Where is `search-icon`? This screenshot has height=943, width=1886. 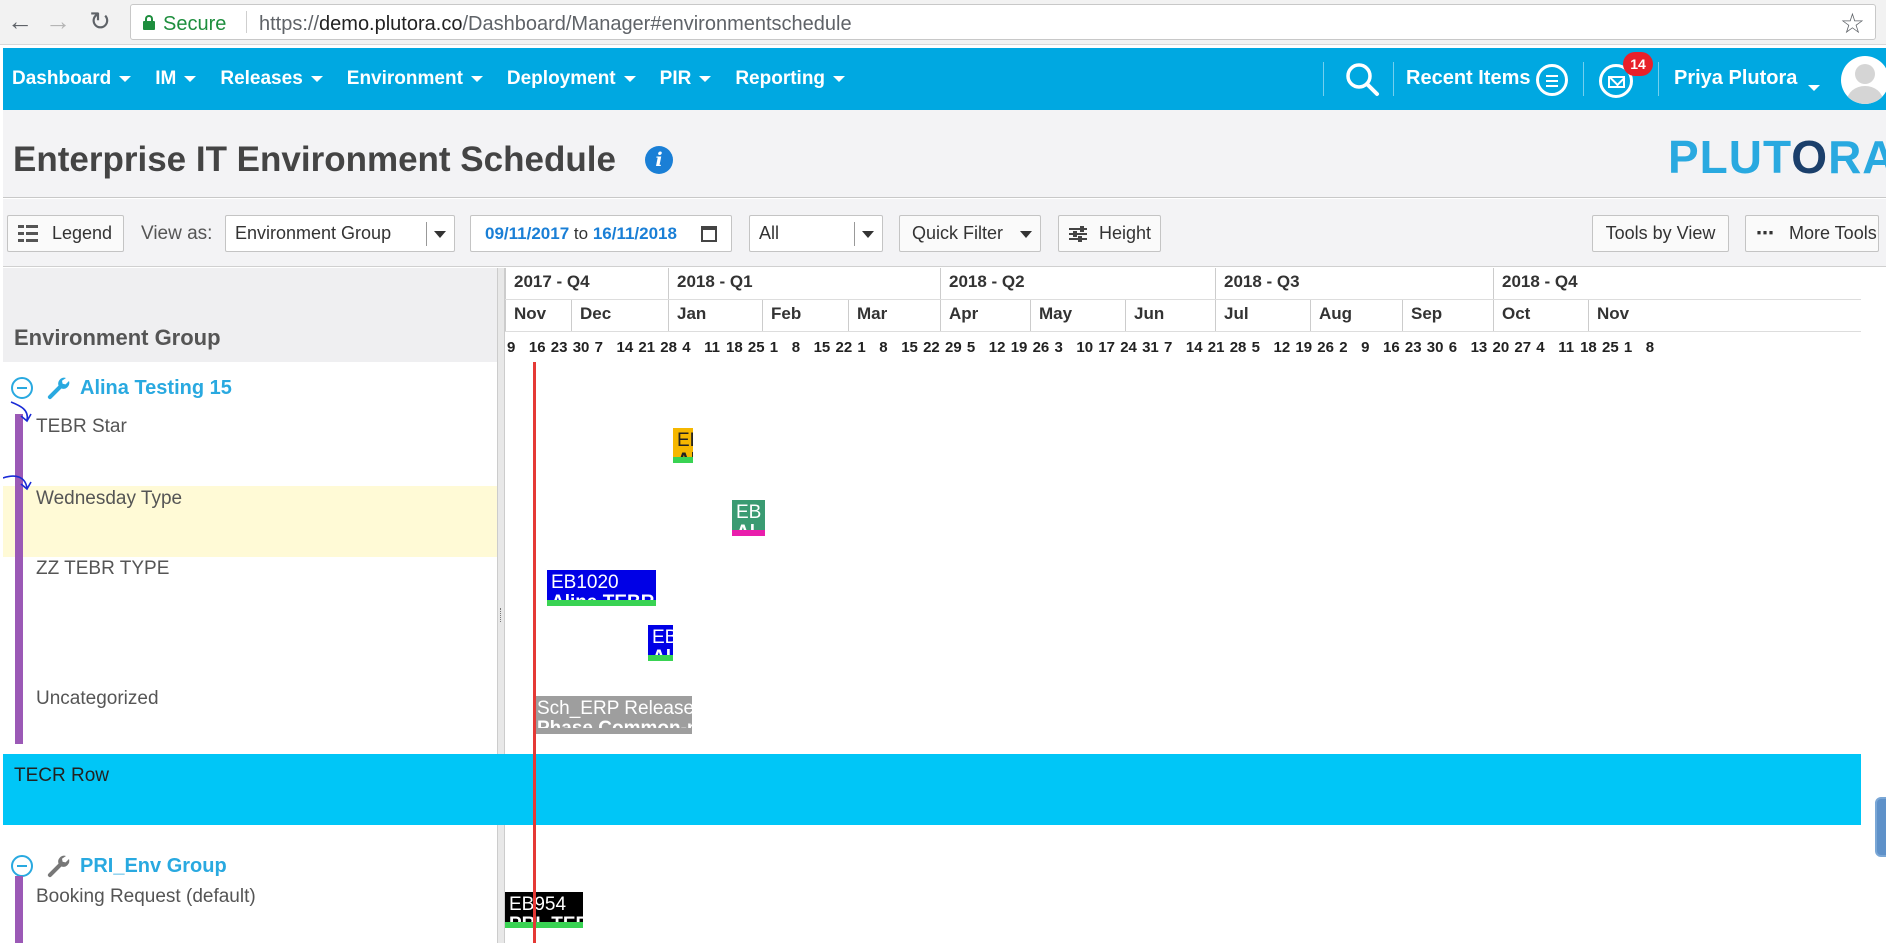 search-icon is located at coordinates (1362, 79).